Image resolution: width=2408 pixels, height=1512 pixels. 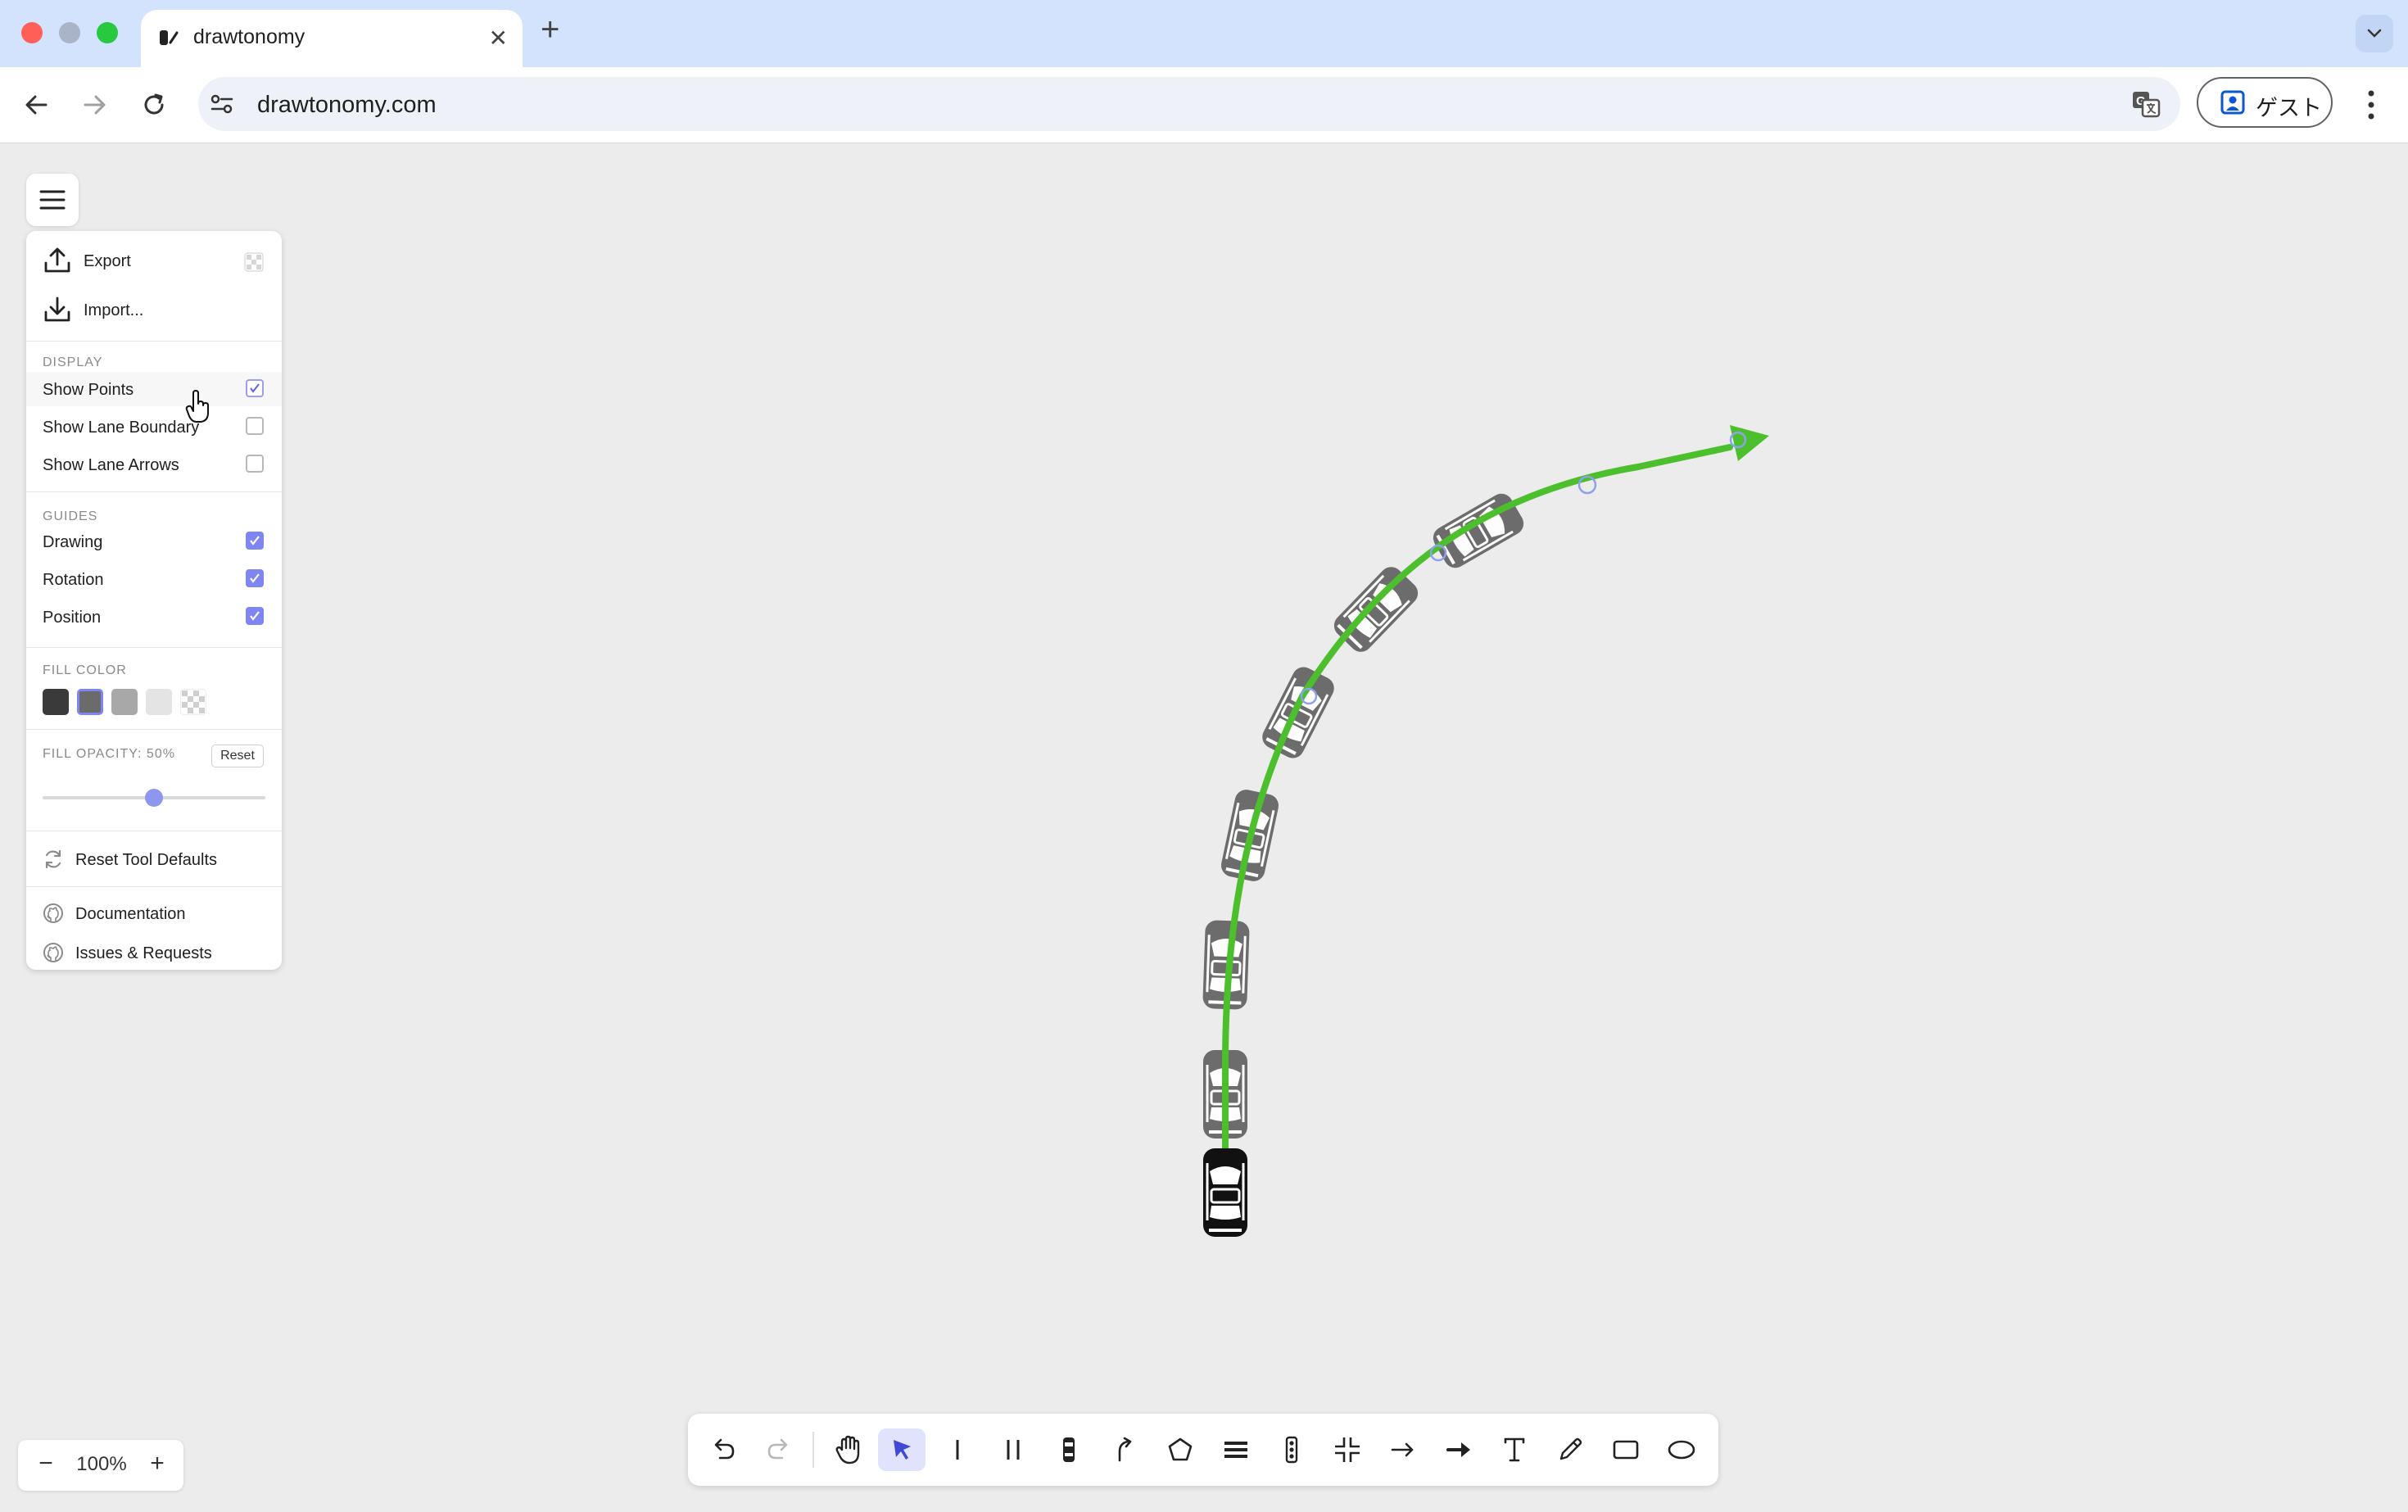 What do you see at coordinates (255, 541) in the screenshot?
I see `drawing-guide-checkbox` at bounding box center [255, 541].